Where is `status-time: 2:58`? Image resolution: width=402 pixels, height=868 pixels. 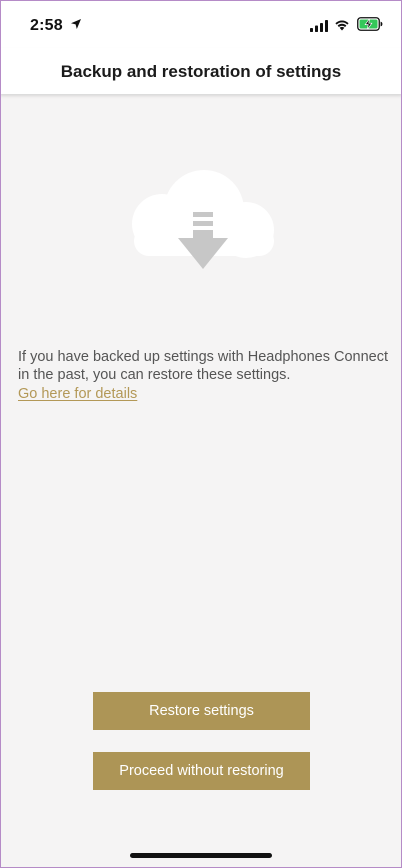 status-time: 2:58 is located at coordinates (46, 25).